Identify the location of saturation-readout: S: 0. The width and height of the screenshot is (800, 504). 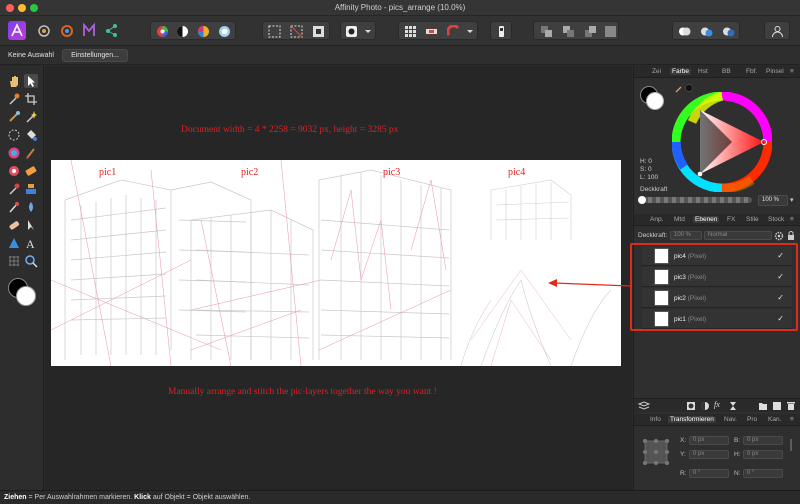
(646, 169).